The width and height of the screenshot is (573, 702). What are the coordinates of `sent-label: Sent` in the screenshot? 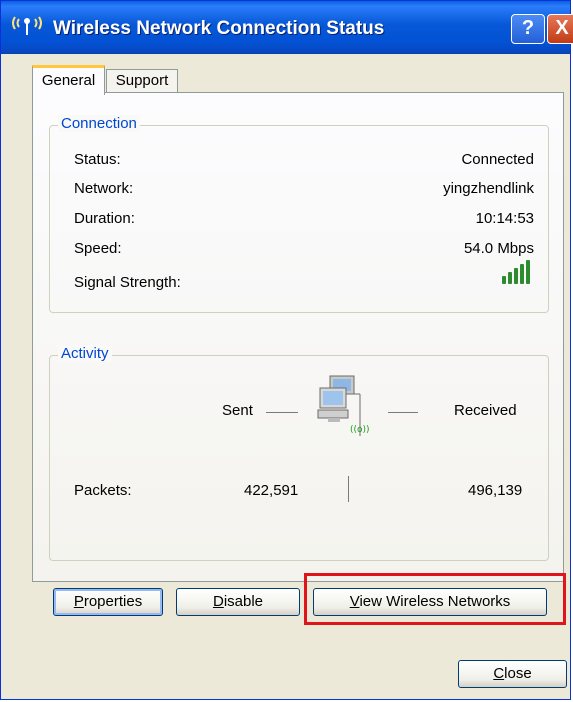 It's located at (237, 410).